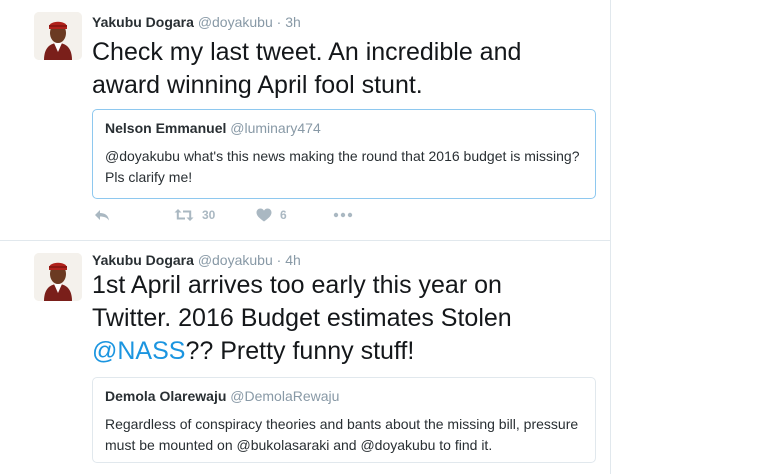  What do you see at coordinates (242, 219) in the screenshot?
I see `tweet-actions: 30 6` at bounding box center [242, 219].